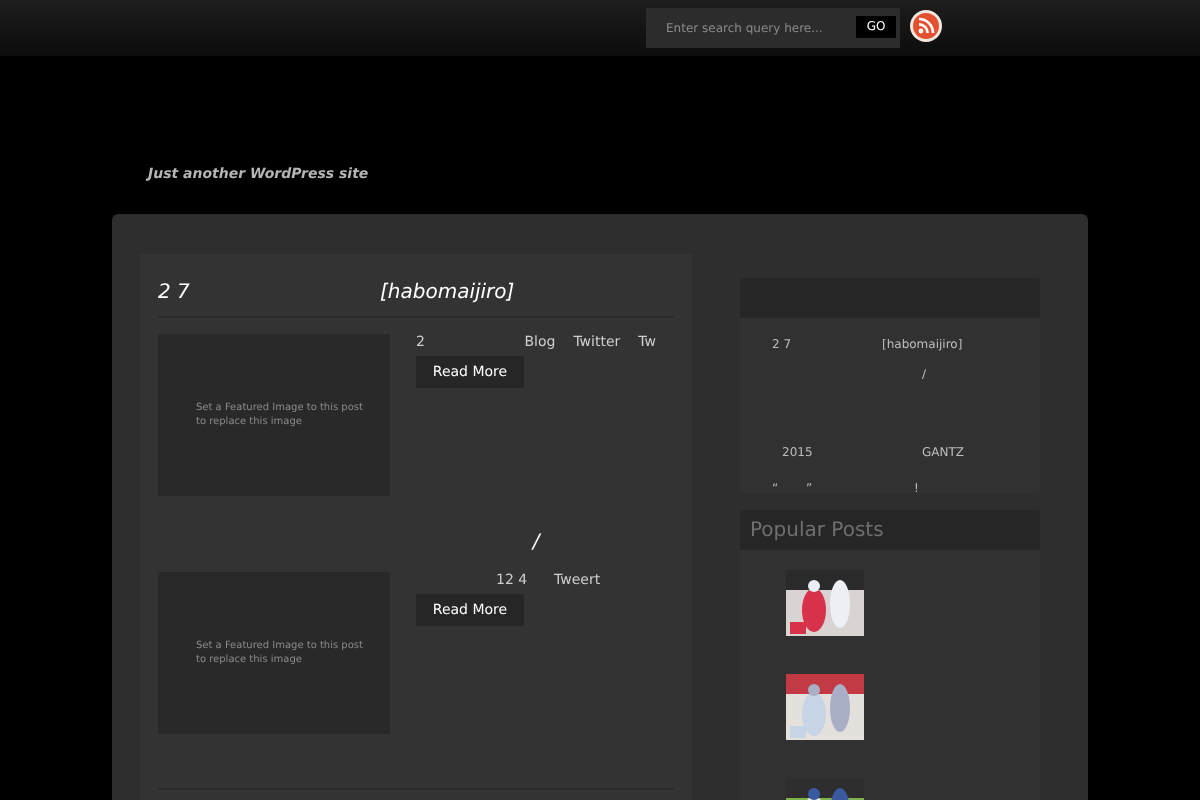 The height and width of the screenshot is (800, 1200). What do you see at coordinates (269, 293) in the screenshot?
I see `post-title-number: 2 7` at bounding box center [269, 293].